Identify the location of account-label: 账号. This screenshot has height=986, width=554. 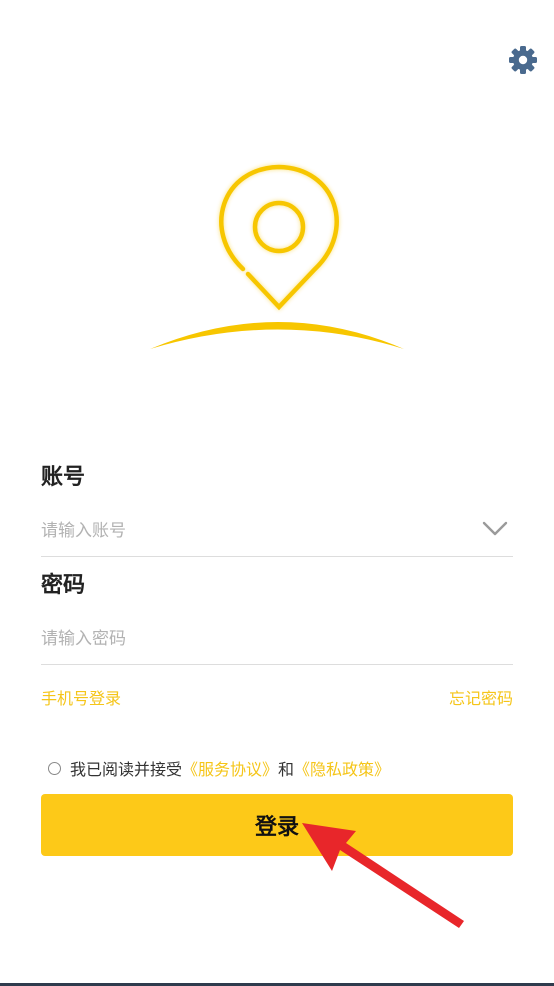
(63, 477).